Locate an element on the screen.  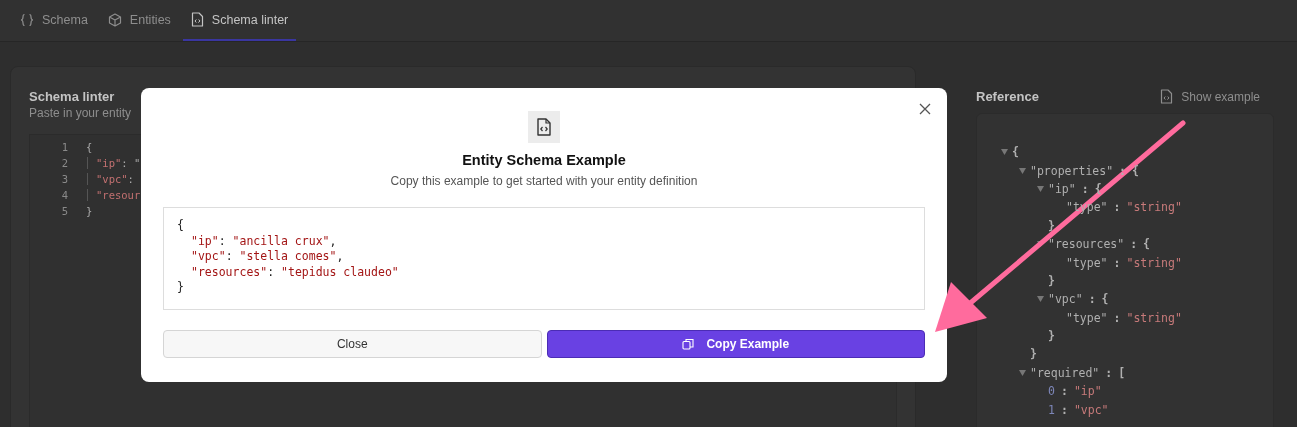
tree-line: 1 : "vpc" is located at coordinates (1078, 409).